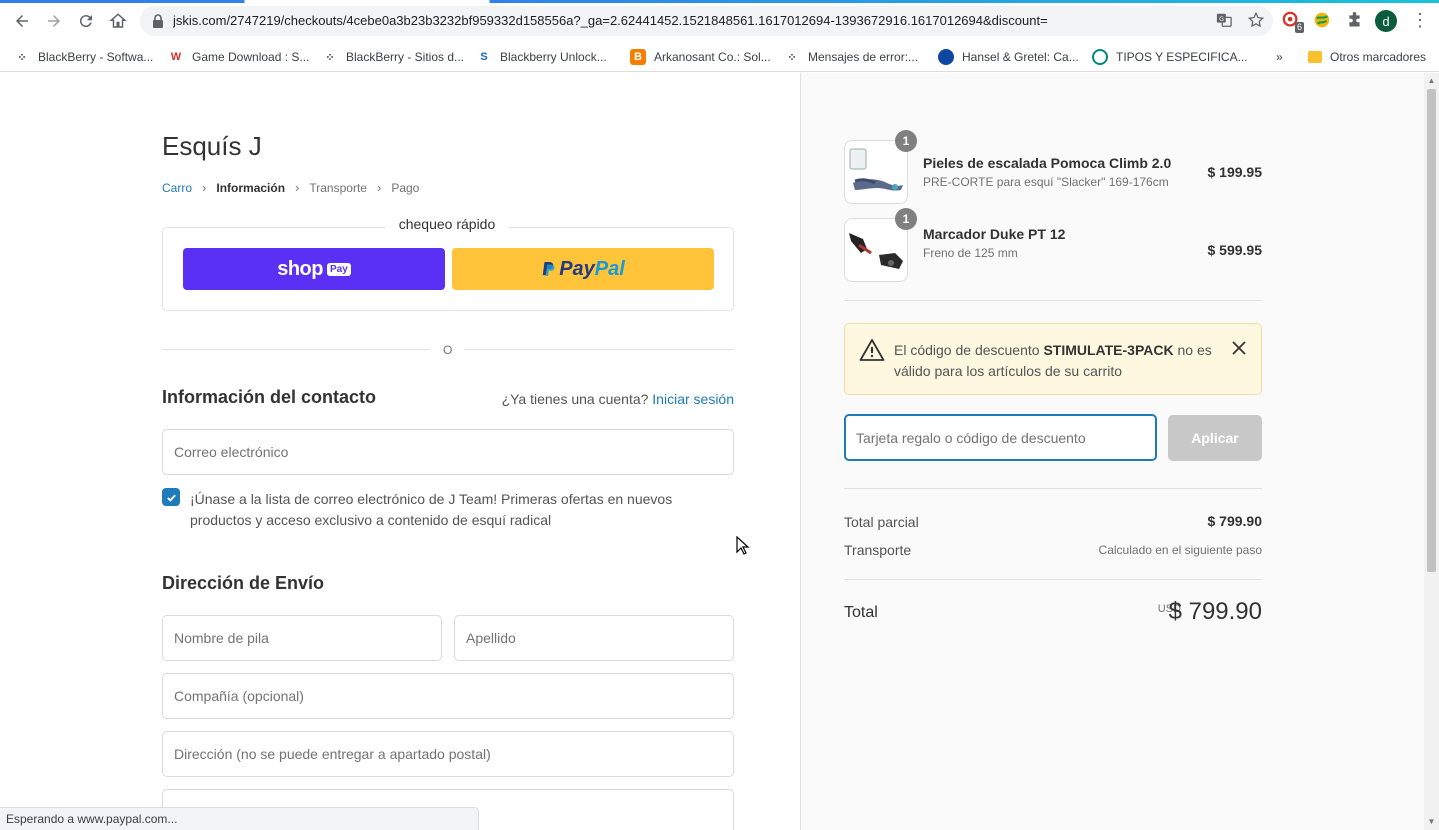 The width and height of the screenshot is (1439, 830). I want to click on blogger-icon: B, so click(638, 57).